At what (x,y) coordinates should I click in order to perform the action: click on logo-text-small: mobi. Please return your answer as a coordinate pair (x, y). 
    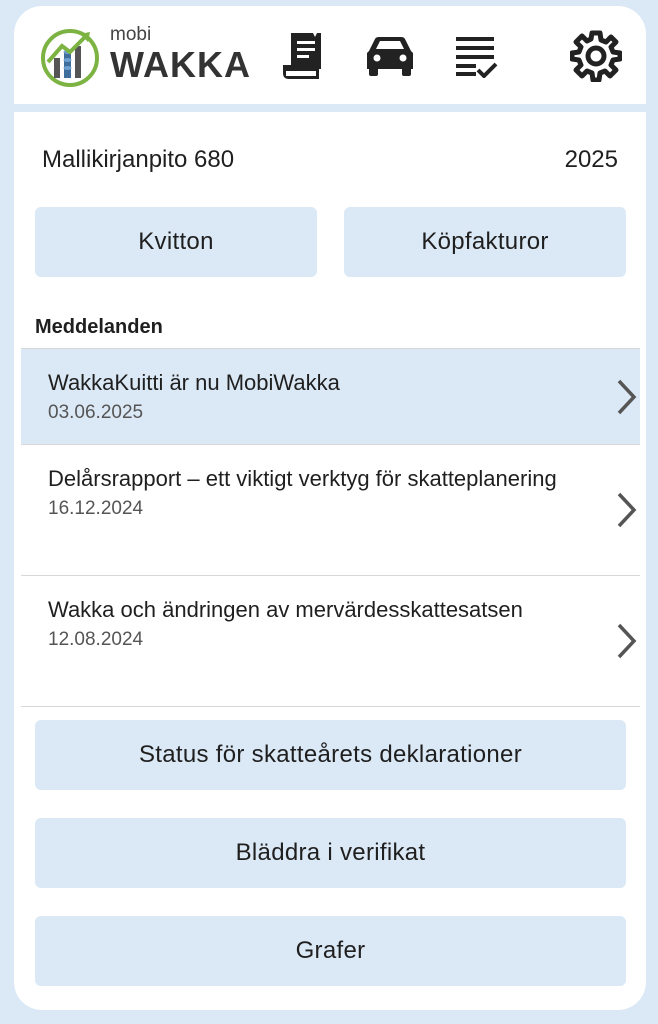
    Looking at the image, I should click on (131, 34).